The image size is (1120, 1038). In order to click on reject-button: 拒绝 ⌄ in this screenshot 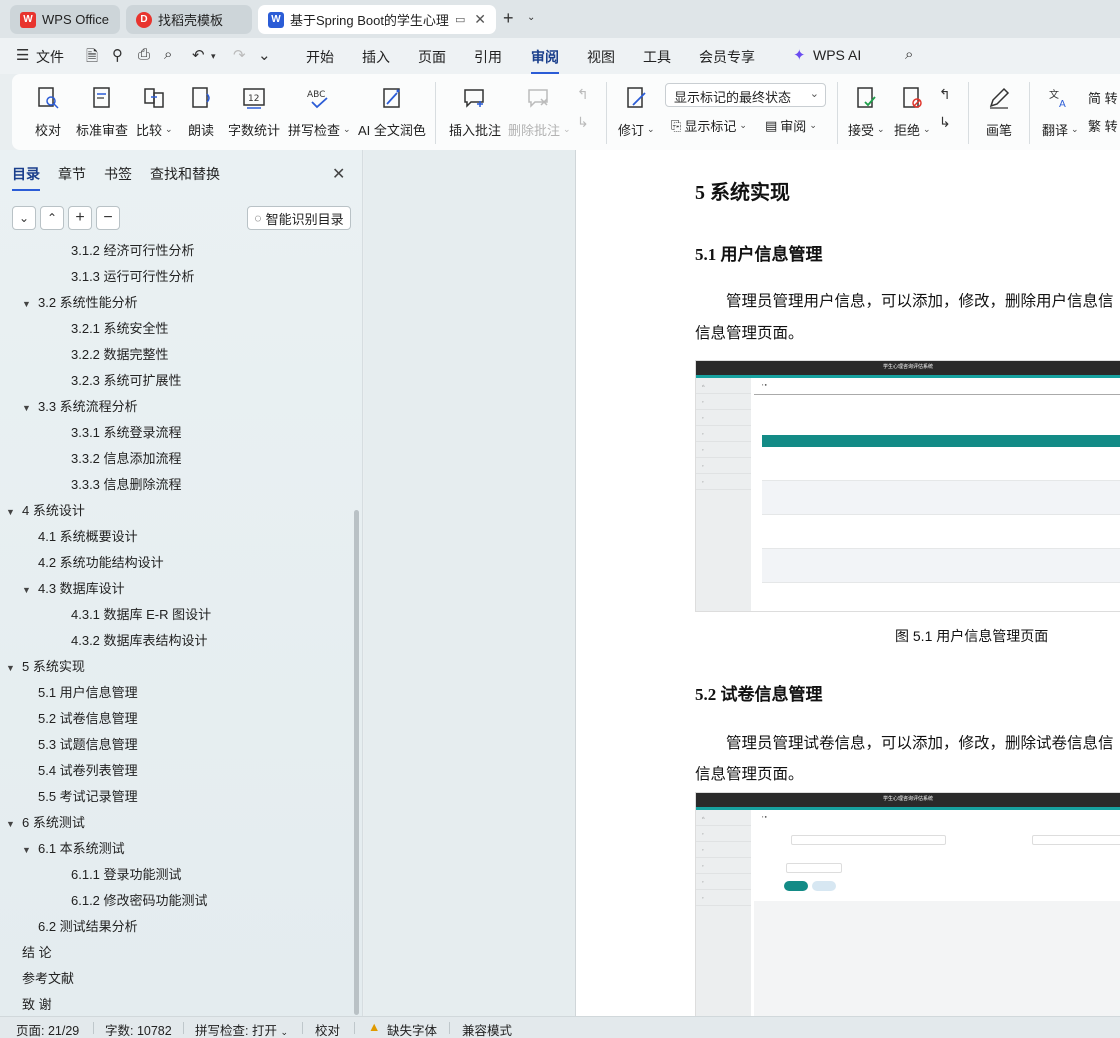, I will do `click(912, 111)`.